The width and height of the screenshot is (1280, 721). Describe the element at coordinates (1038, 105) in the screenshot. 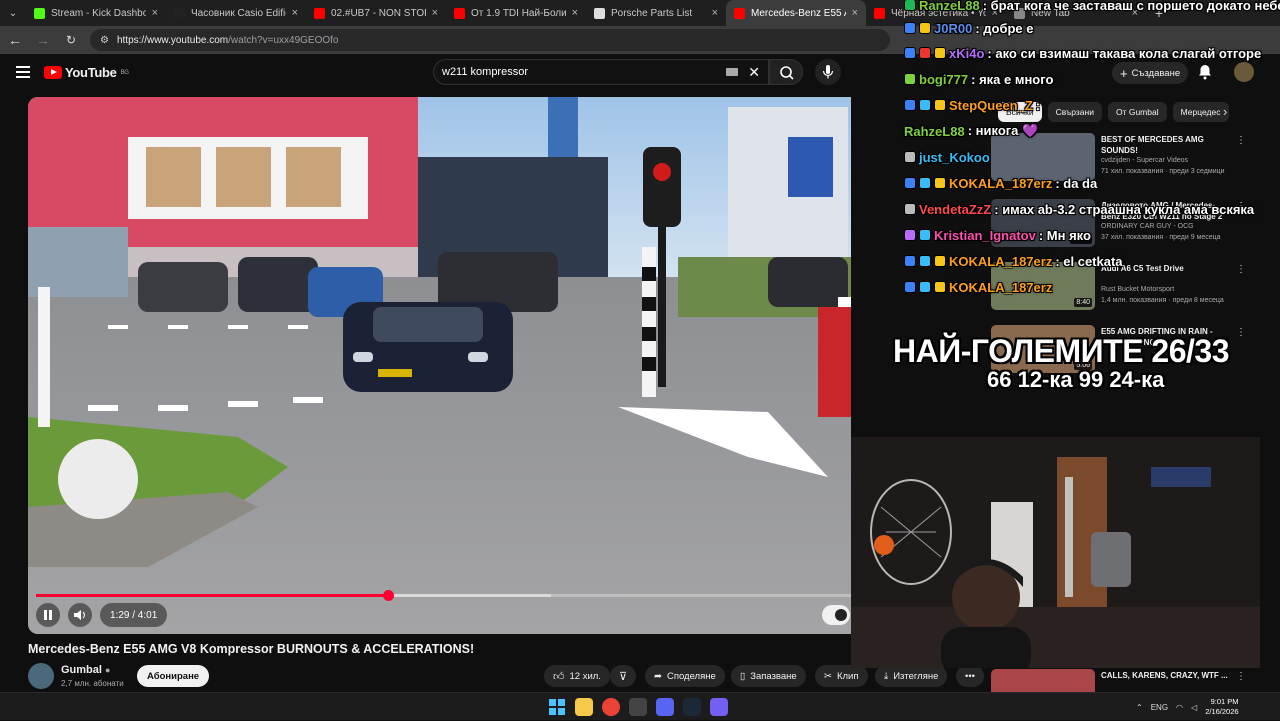

I see `chat-text: :` at that location.